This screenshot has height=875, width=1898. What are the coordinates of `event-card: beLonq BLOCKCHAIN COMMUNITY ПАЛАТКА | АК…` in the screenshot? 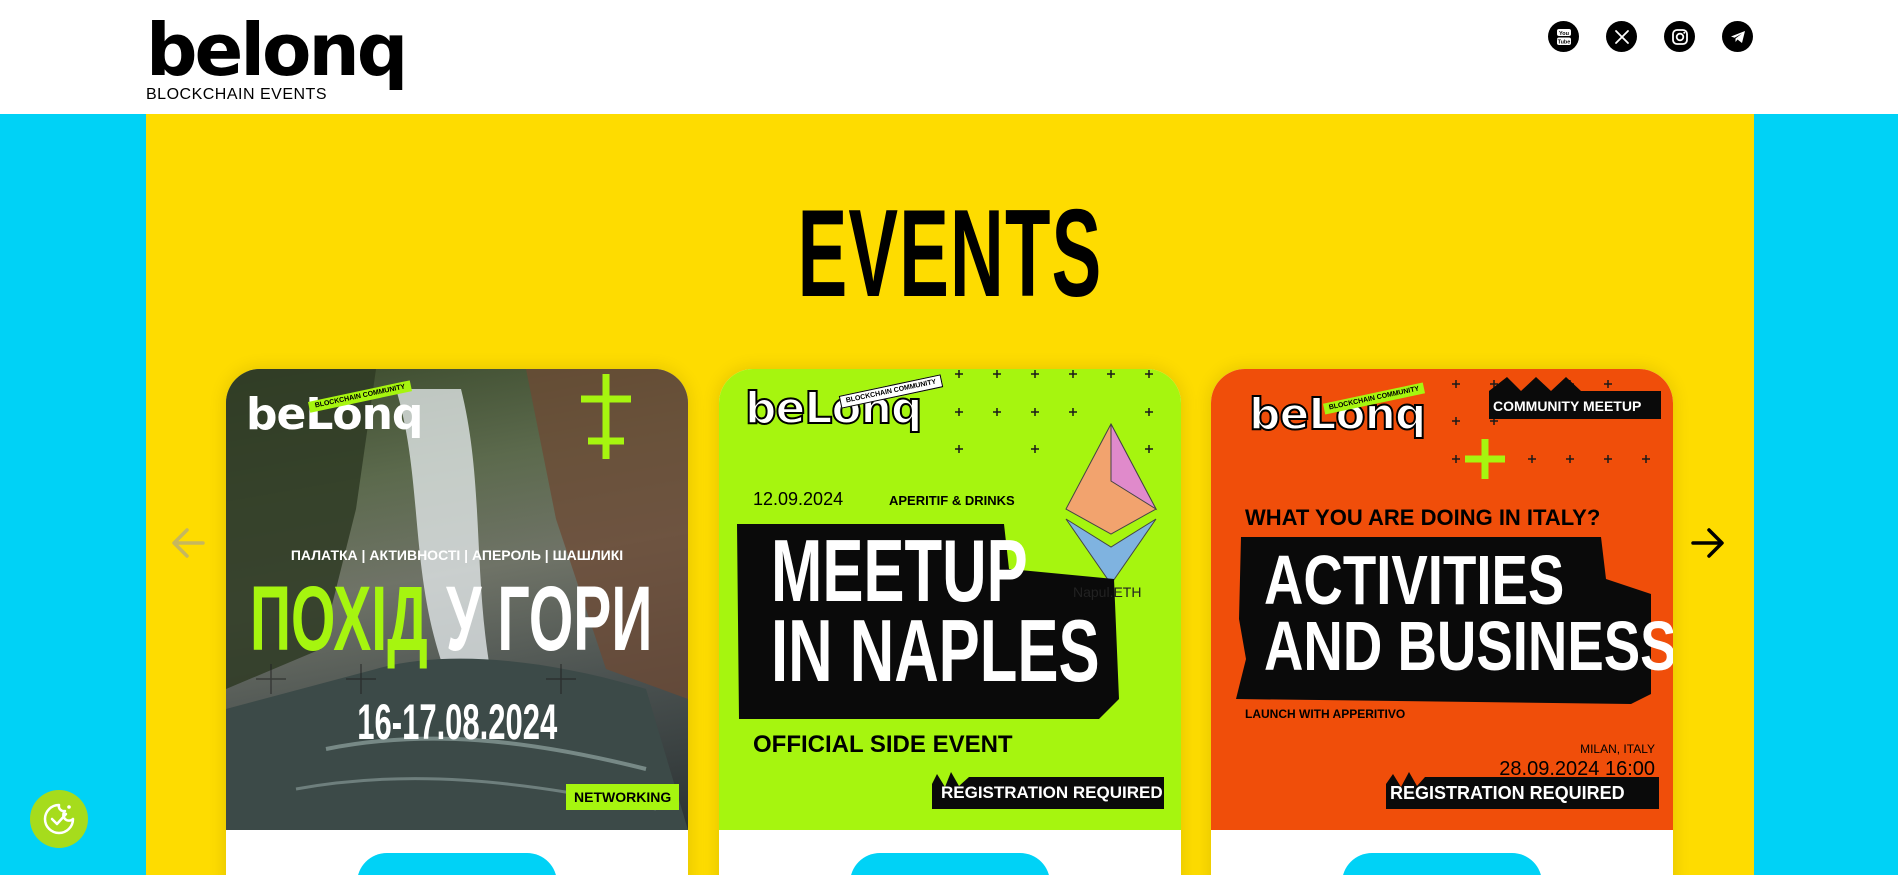 It's located at (457, 622).